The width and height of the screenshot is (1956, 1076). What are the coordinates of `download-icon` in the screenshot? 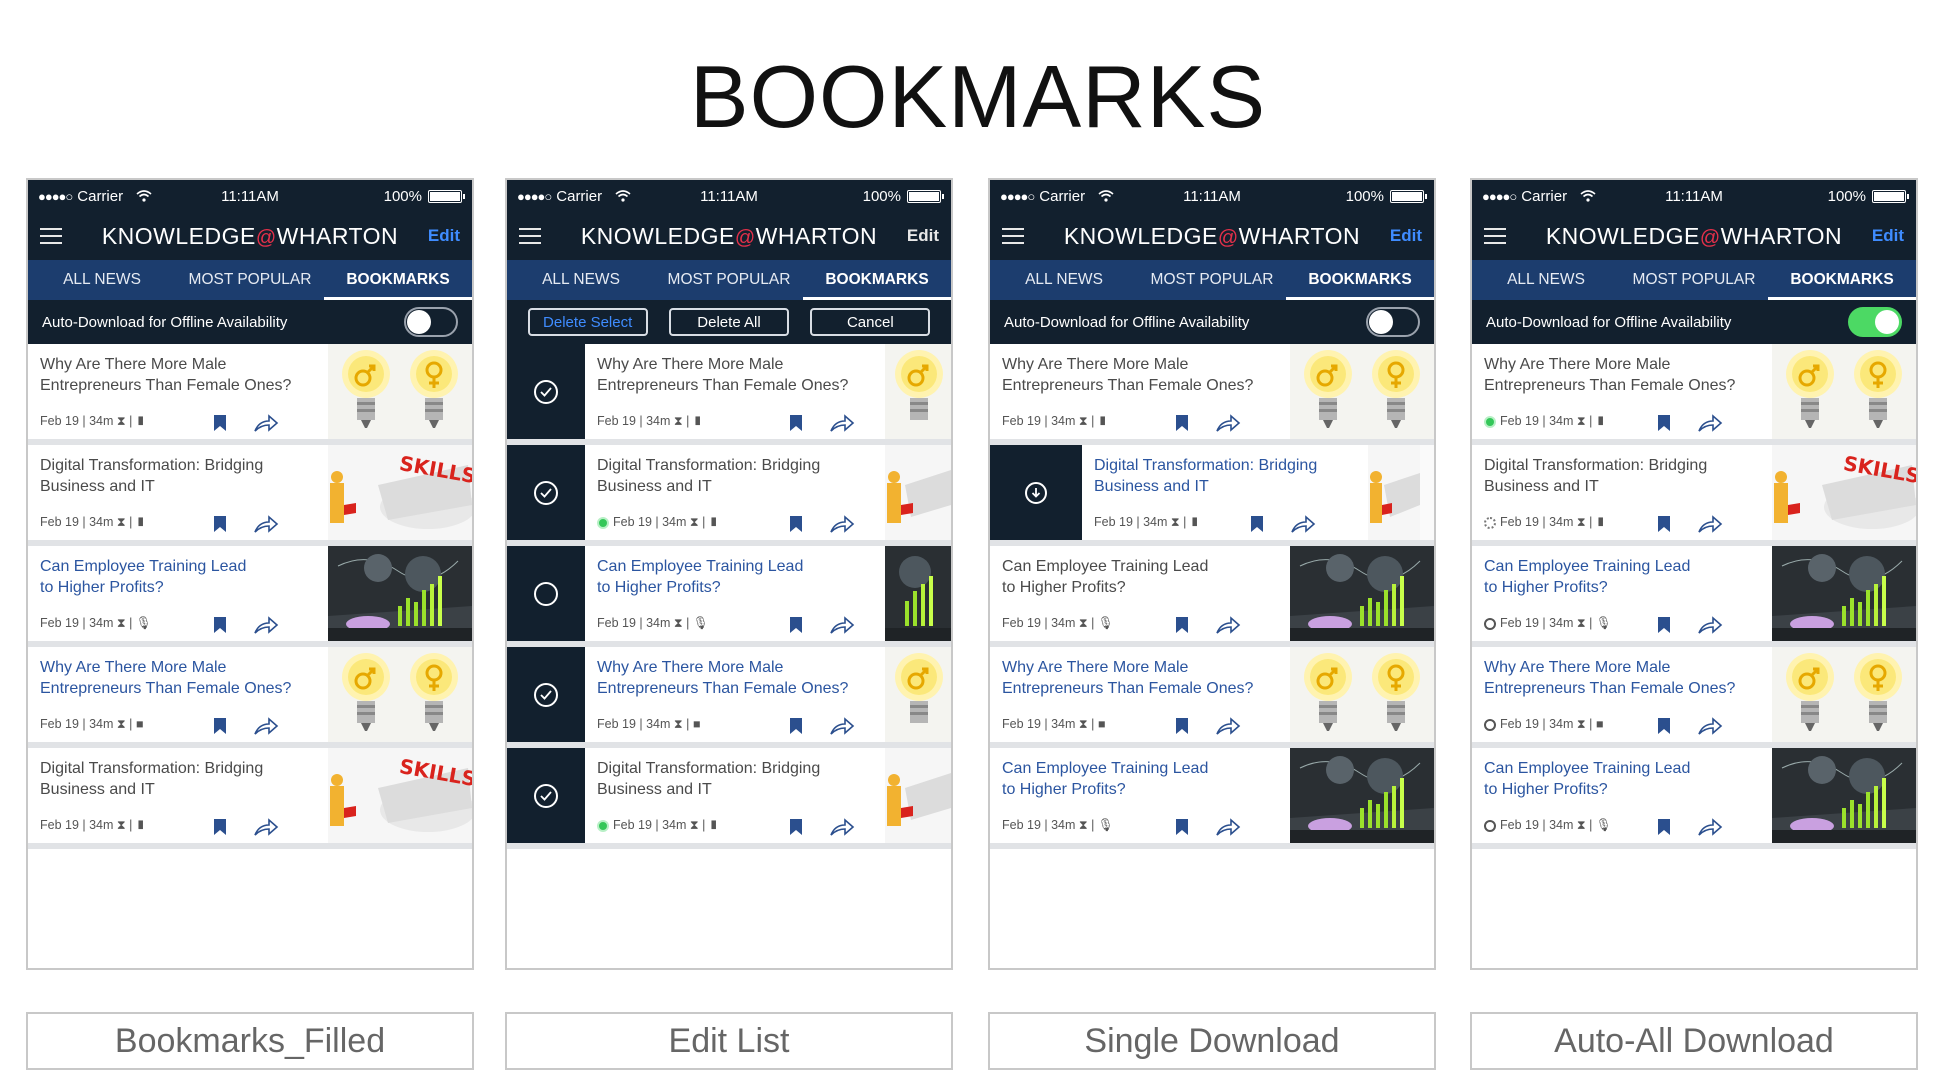 It's located at (1036, 492).